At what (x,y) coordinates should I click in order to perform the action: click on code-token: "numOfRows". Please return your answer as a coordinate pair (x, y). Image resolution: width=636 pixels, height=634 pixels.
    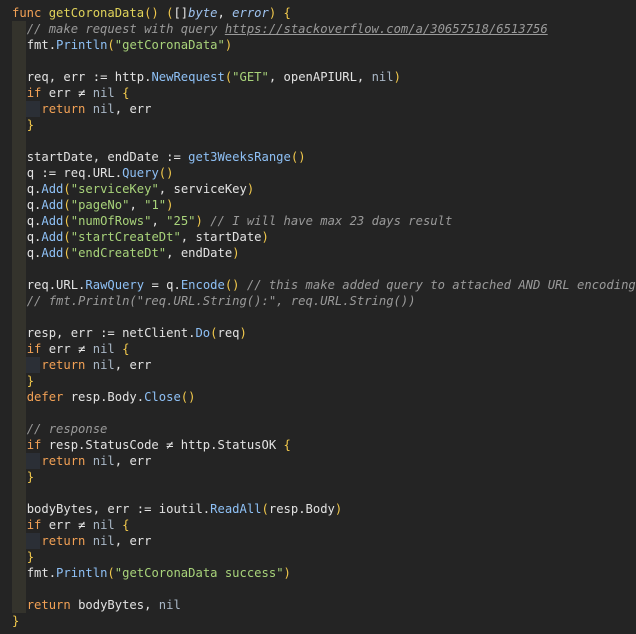
    Looking at the image, I should click on (111, 221).